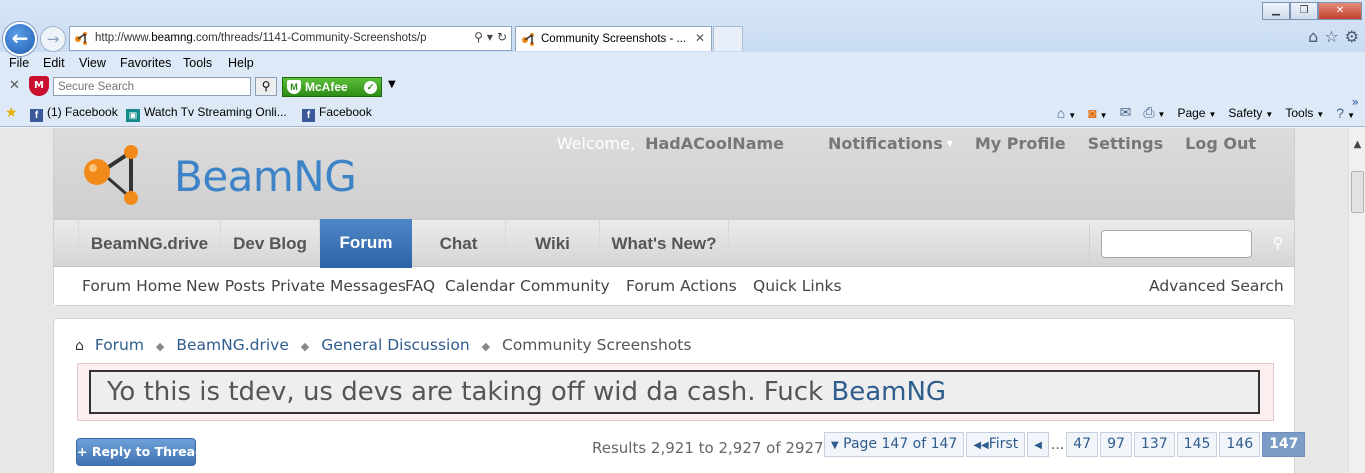 This screenshot has width=1365, height=473. What do you see at coordinates (597, 345) in the screenshot?
I see `breadcrumb-current: Community Screenshots` at bounding box center [597, 345].